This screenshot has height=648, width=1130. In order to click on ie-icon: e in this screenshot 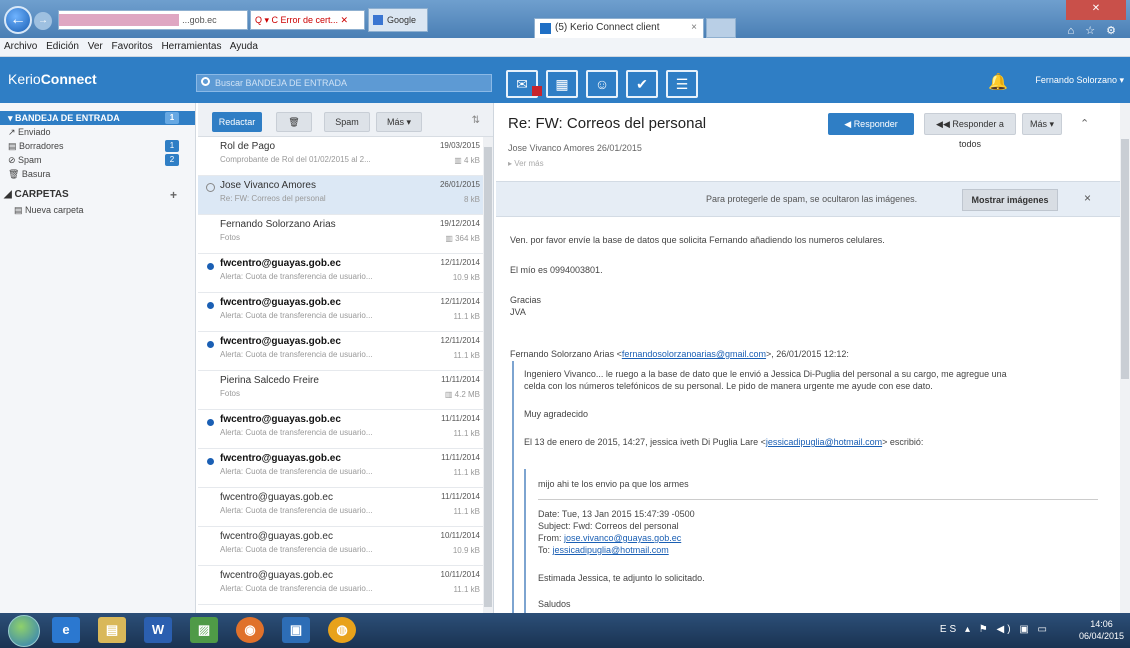, I will do `click(66, 630)`.